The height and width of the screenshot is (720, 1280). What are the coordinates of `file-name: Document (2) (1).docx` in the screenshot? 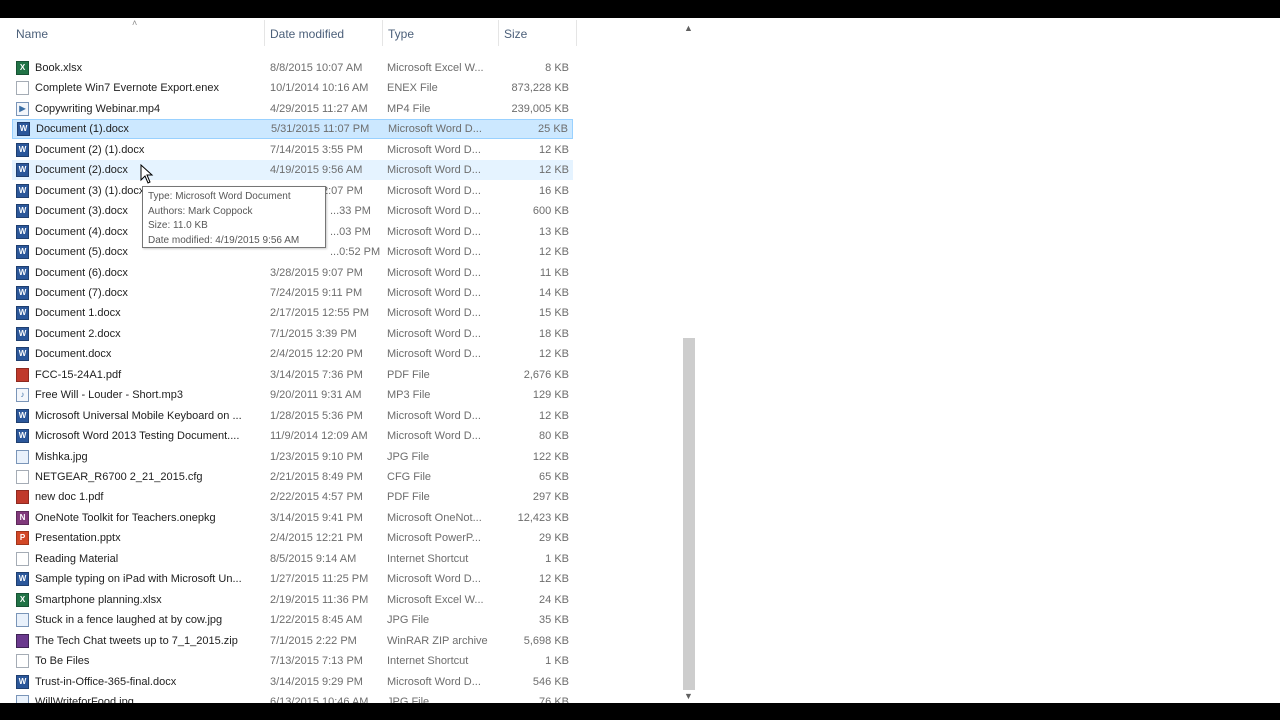 It's located at (90, 149).